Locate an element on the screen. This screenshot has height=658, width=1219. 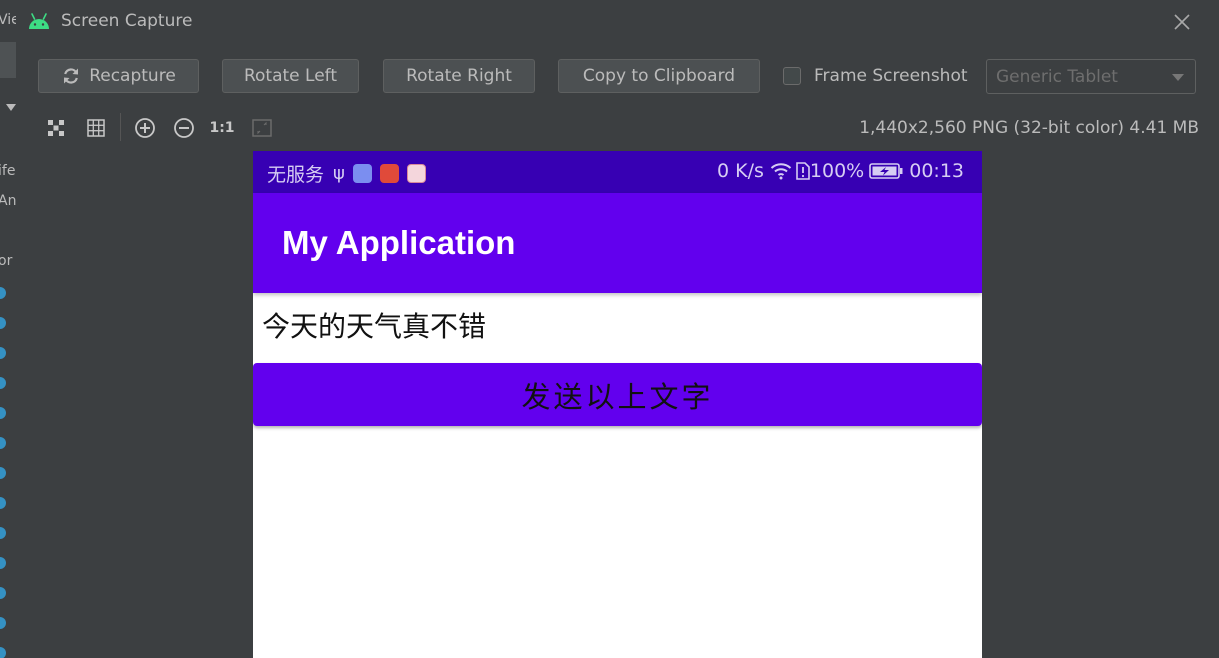
status-bar-right: 0 K/s 100% 00:13 is located at coordinates (840, 171).